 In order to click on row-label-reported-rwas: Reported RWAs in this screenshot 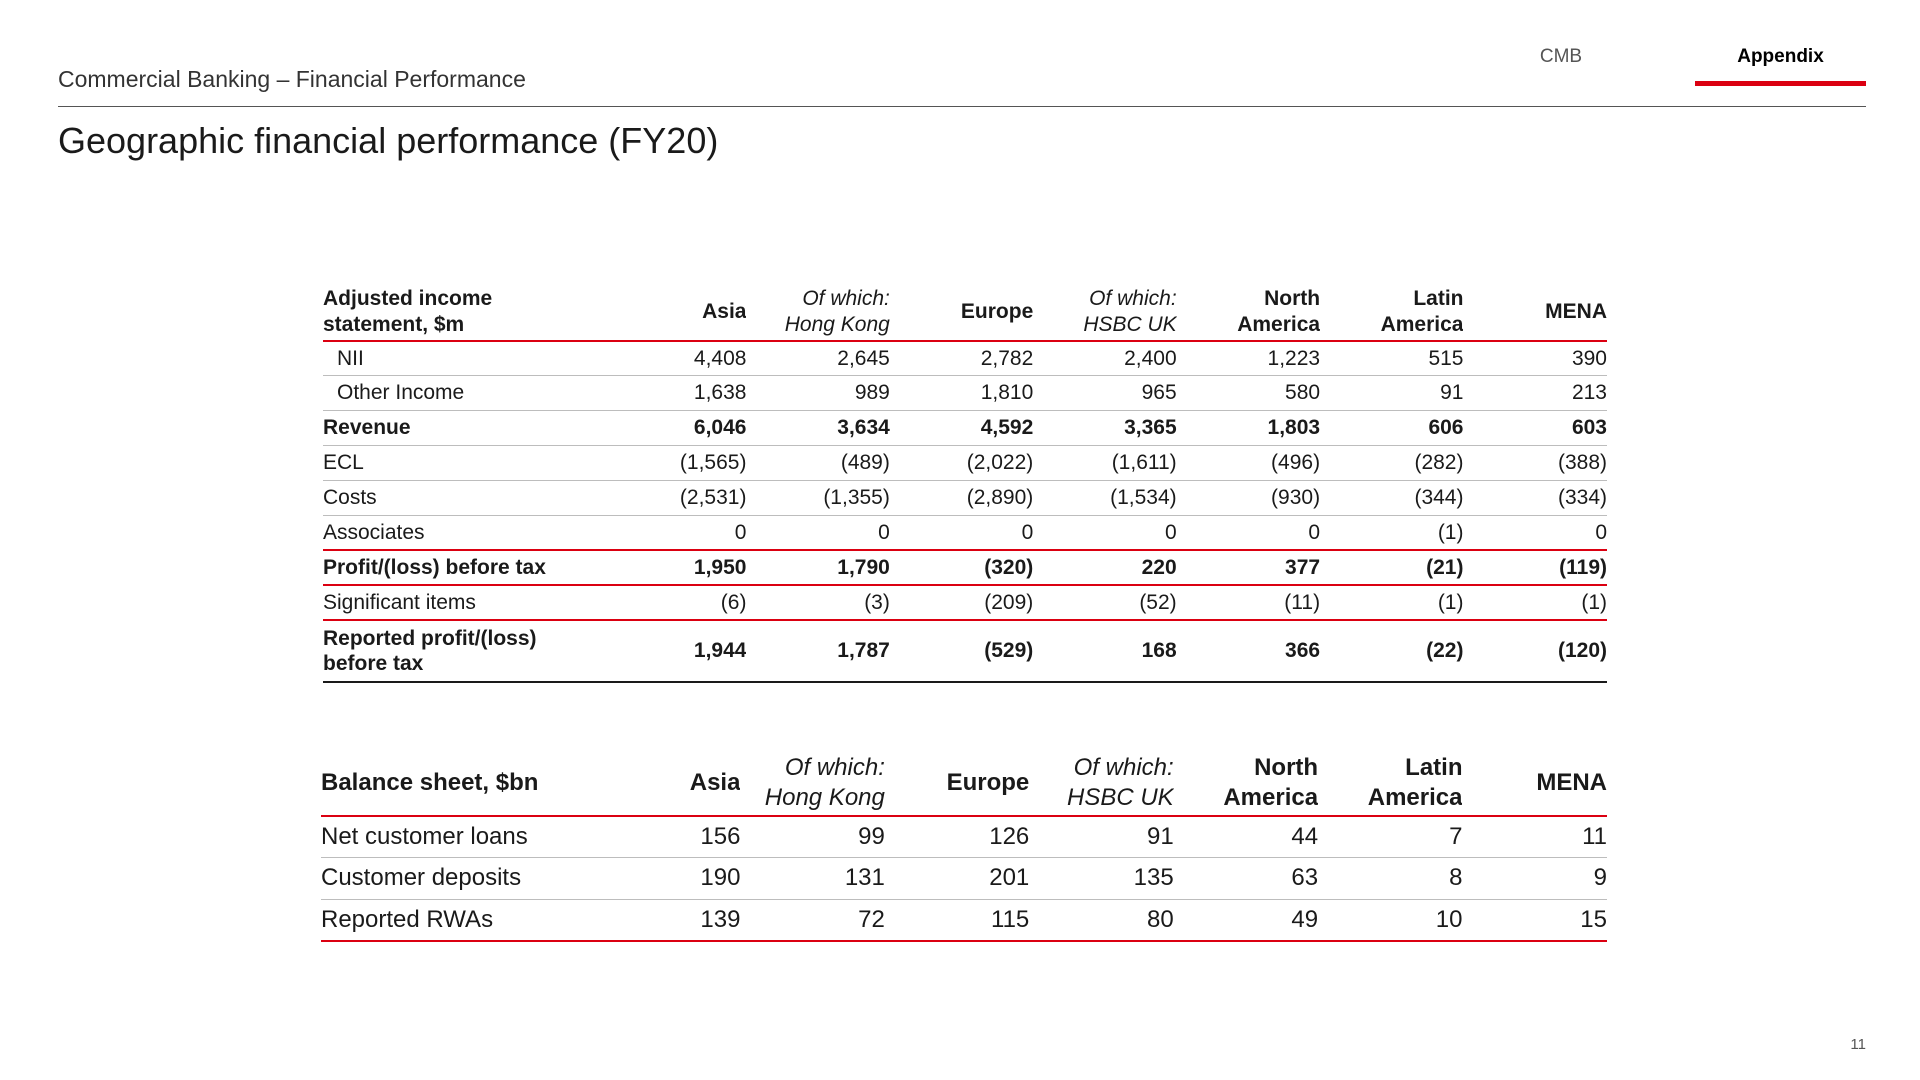, I will do `click(459, 920)`.